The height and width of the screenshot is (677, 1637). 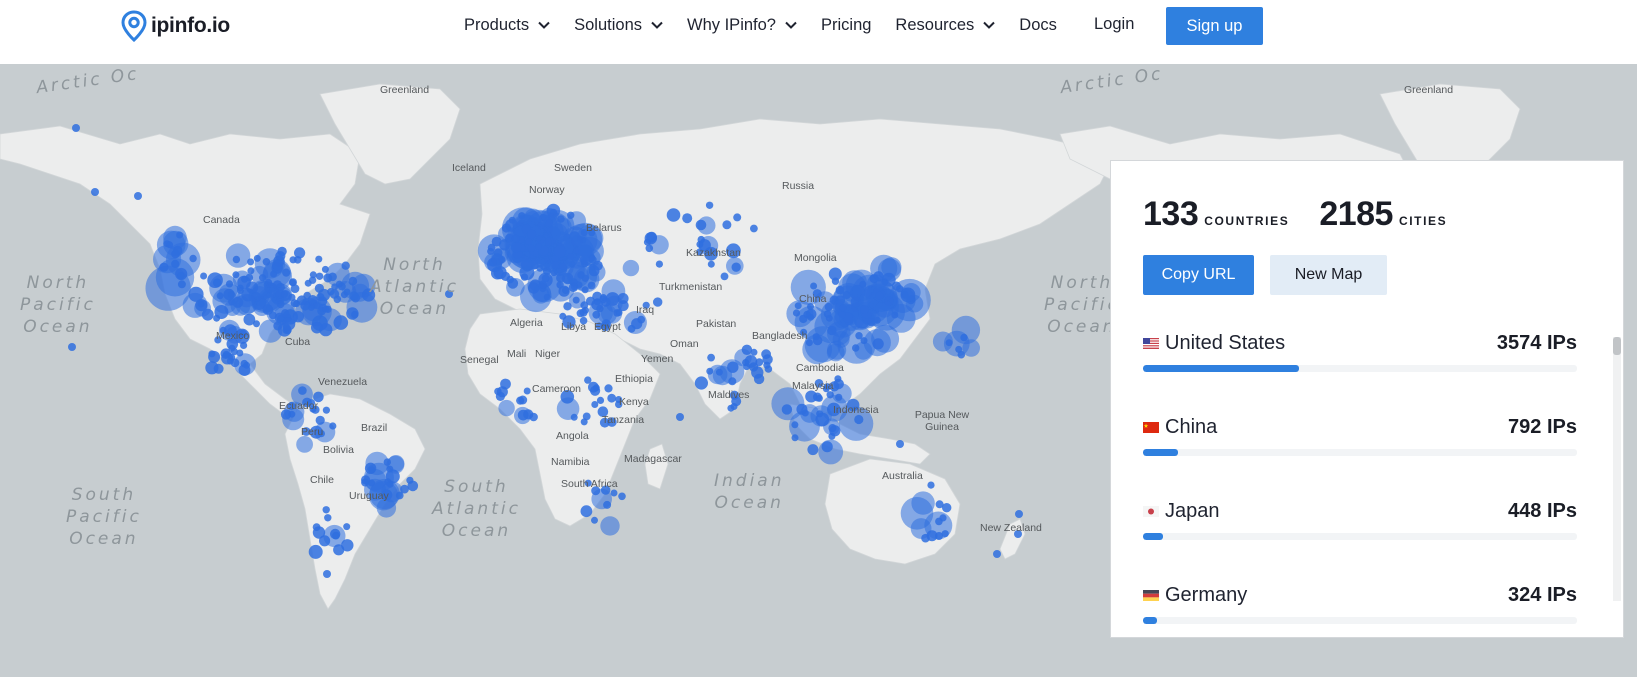 I want to click on ocean-label: North Pacific Ocean, so click(x=1082, y=305).